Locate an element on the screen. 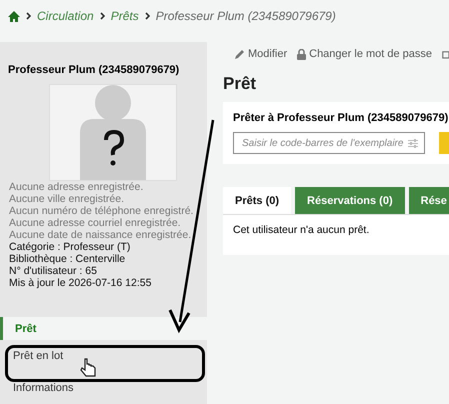 This screenshot has width=449, height=404. sidebar-nav-item: Informations is located at coordinates (103, 388).